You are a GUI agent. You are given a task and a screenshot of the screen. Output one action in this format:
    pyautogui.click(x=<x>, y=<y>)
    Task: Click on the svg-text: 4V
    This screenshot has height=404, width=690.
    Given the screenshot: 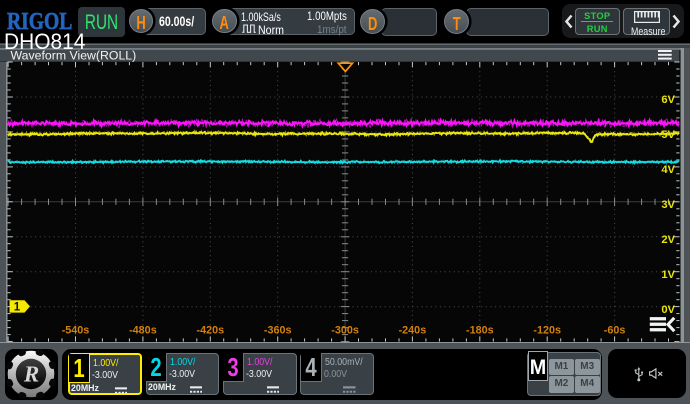 What is the action you would take?
    pyautogui.click(x=668, y=170)
    